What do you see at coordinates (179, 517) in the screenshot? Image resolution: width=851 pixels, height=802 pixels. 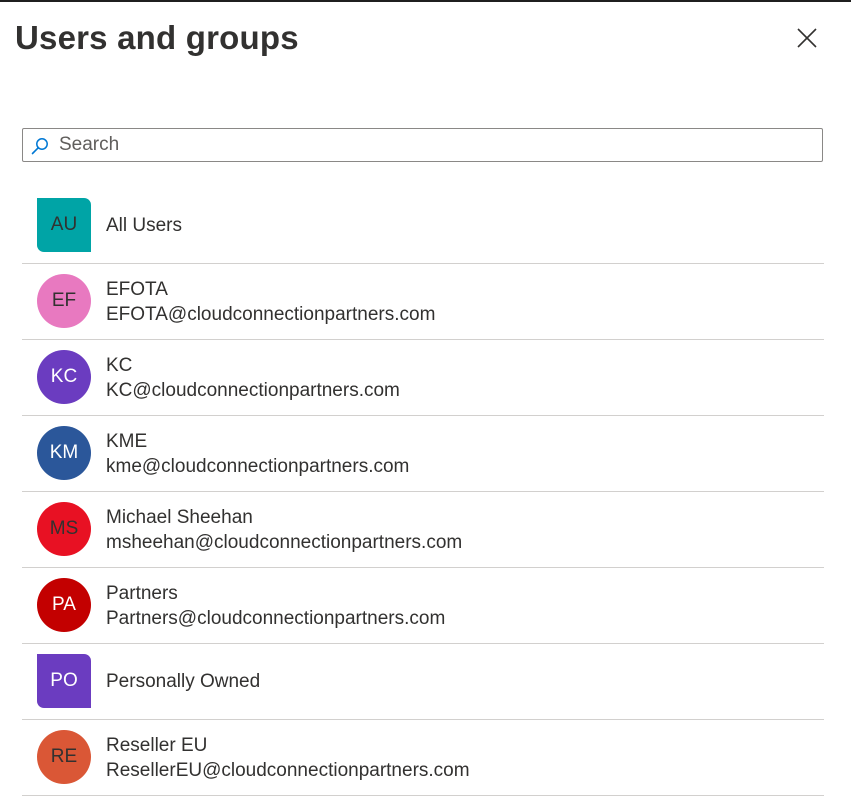 I see `item-name: Michael Sheehan` at bounding box center [179, 517].